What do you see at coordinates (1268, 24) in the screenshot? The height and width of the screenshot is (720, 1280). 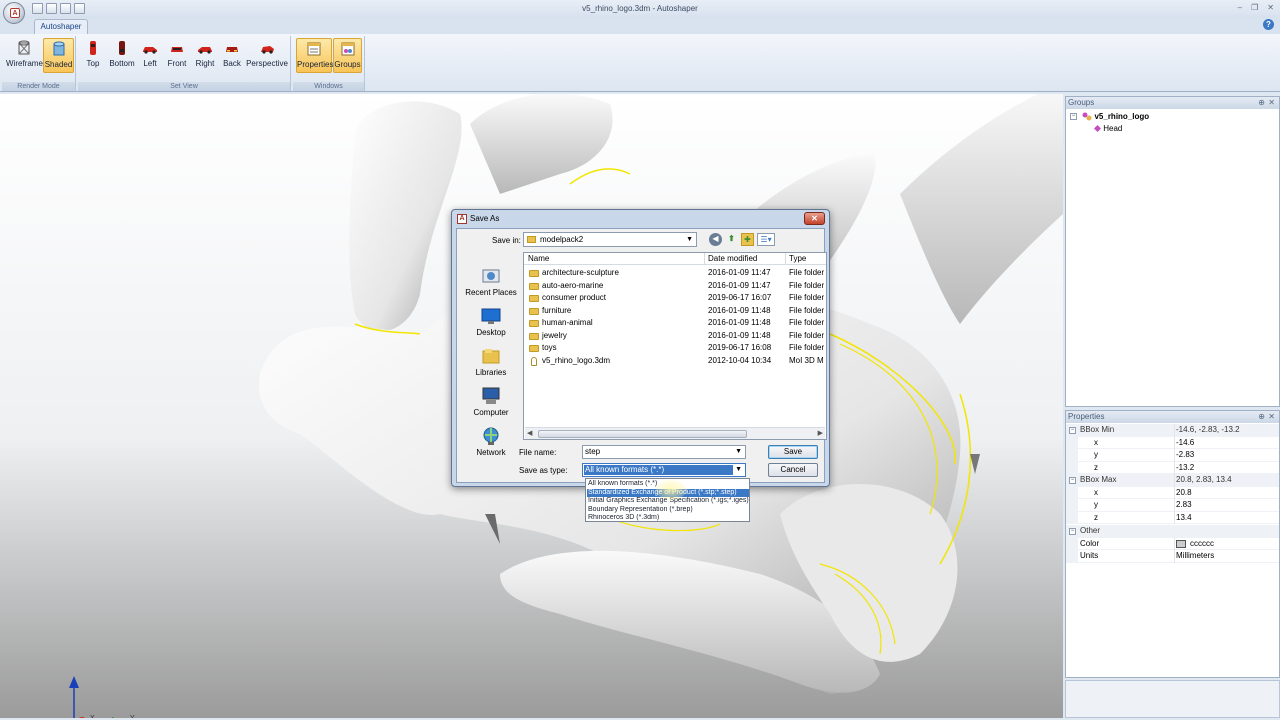 I see `help-icon: ?` at bounding box center [1268, 24].